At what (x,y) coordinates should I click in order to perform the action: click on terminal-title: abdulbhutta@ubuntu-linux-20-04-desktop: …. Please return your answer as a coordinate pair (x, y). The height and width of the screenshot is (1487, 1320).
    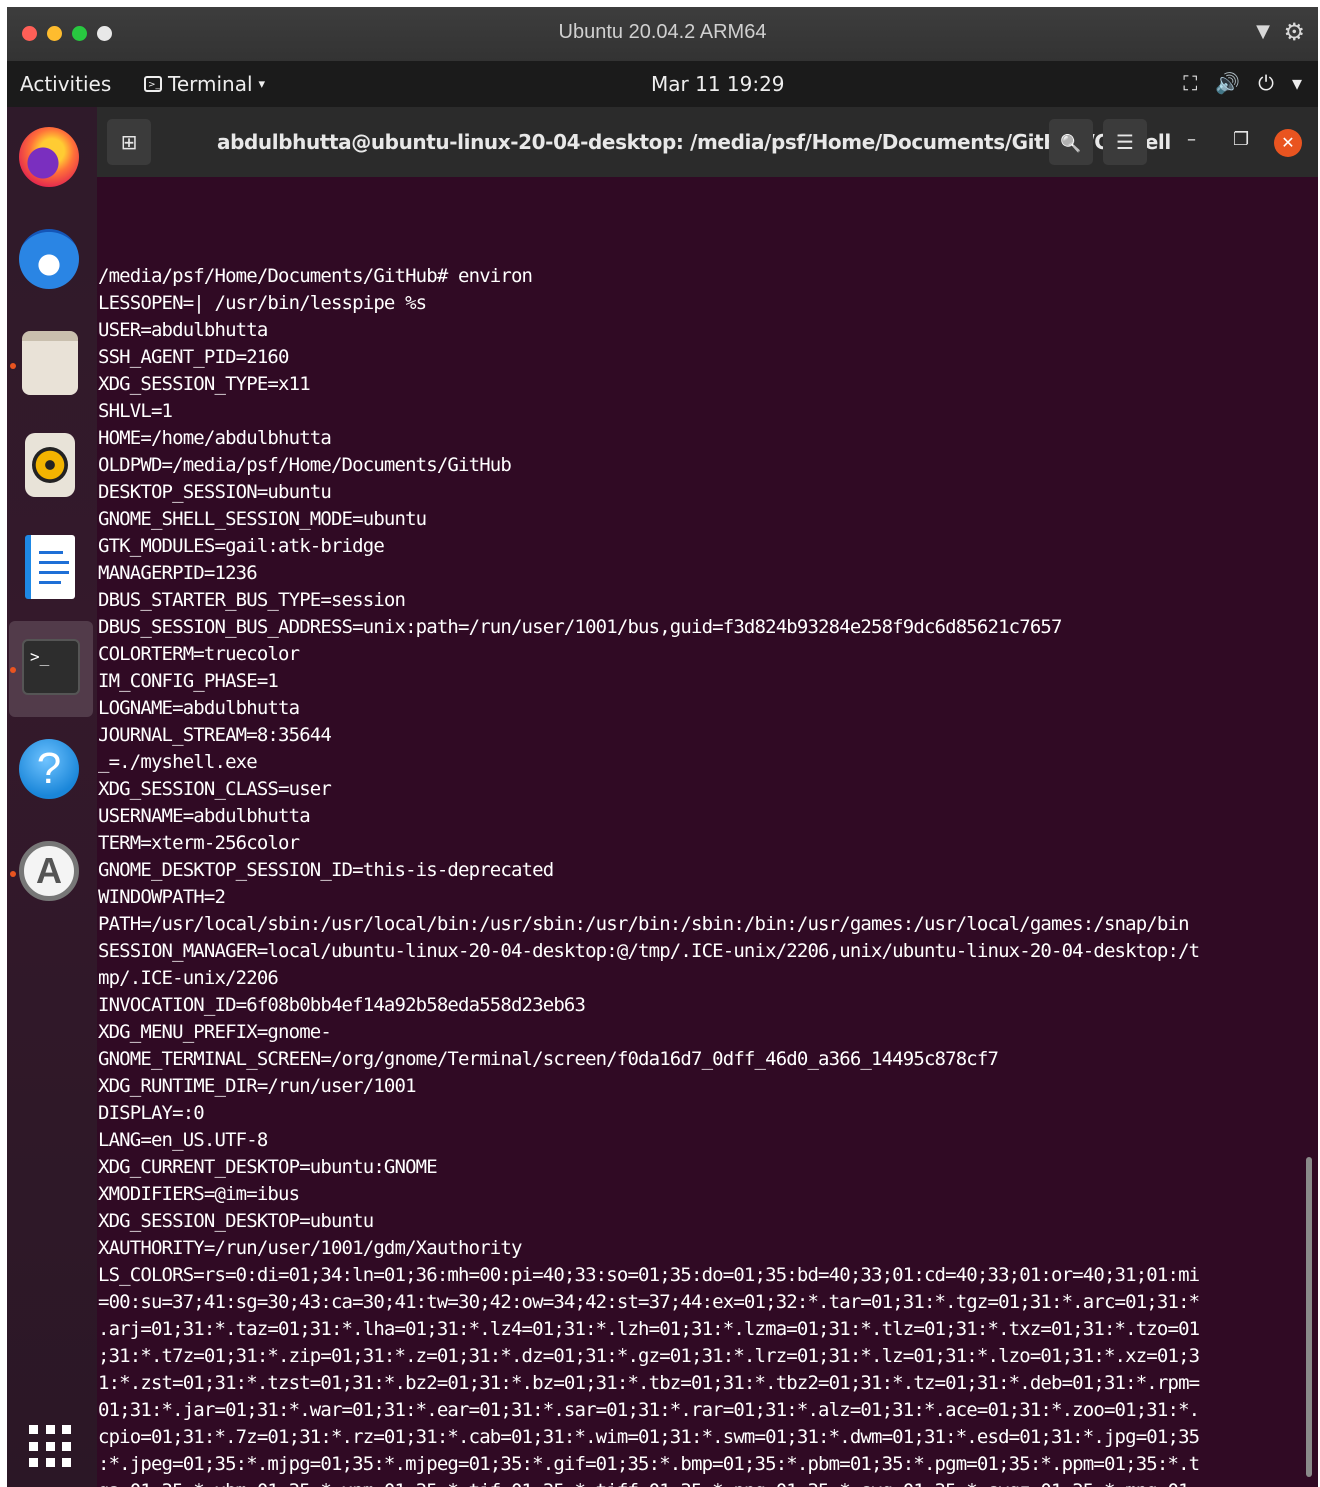
    Looking at the image, I should click on (694, 142).